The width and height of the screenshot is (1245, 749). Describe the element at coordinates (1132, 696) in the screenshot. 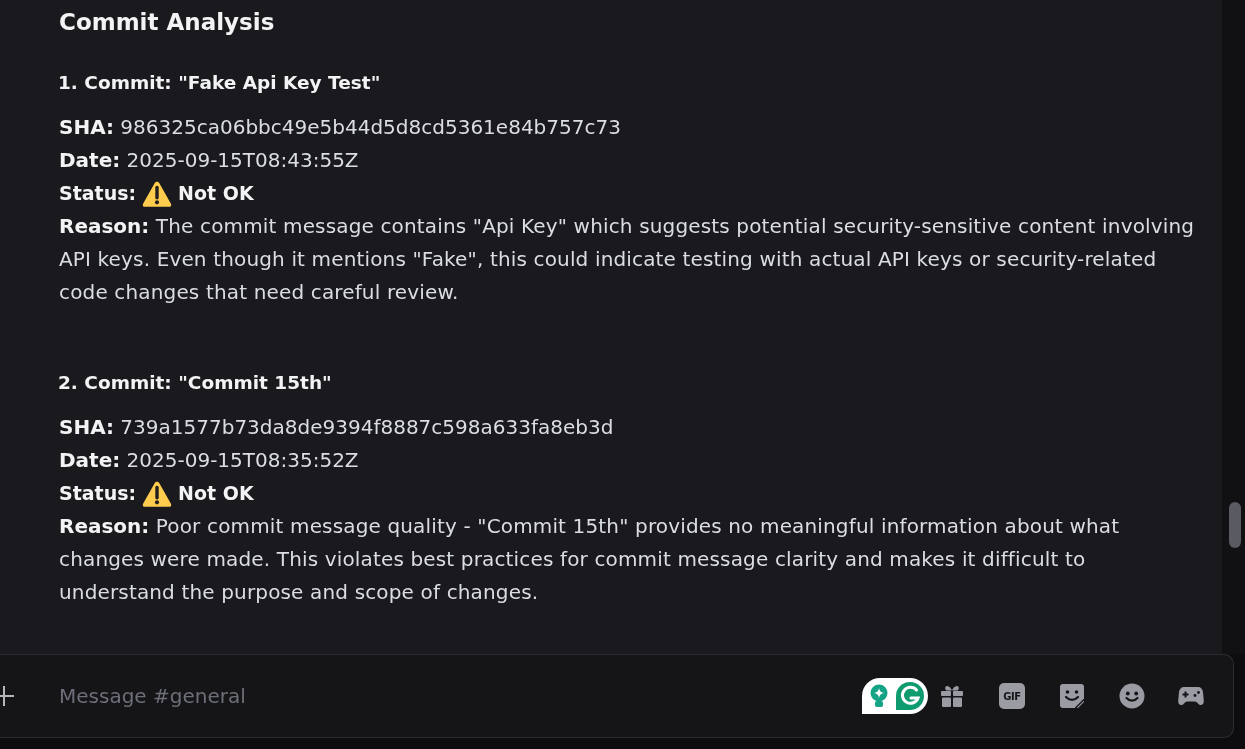

I see `smiley-icon` at that location.